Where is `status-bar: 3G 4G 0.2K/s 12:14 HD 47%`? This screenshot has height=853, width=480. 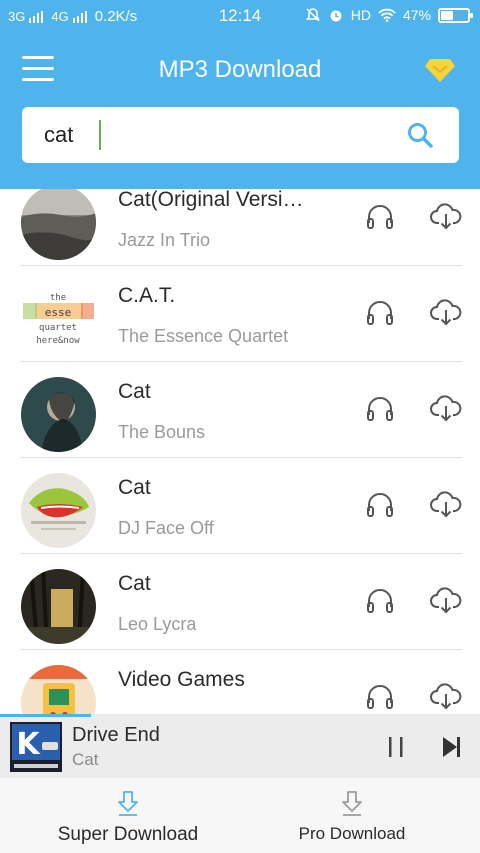 status-bar: 3G 4G 0.2K/s 12:14 HD 47% is located at coordinates (240, 17).